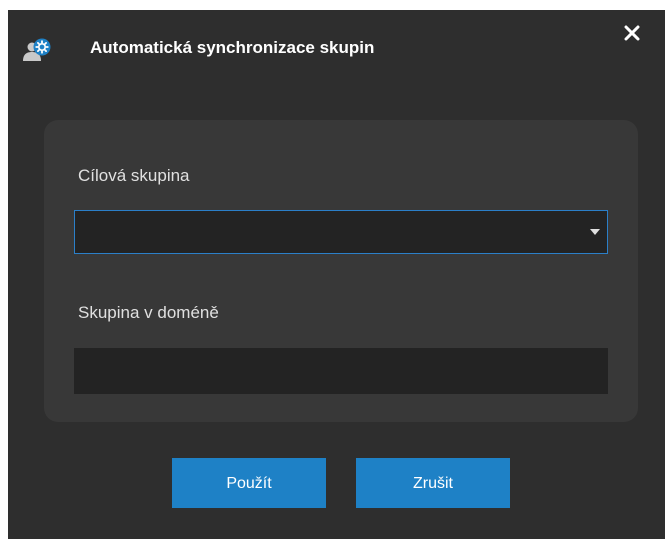 This screenshot has height=539, width=669. What do you see at coordinates (232, 47) in the screenshot?
I see `dialog-title: Automatická synchronizace skupin` at bounding box center [232, 47].